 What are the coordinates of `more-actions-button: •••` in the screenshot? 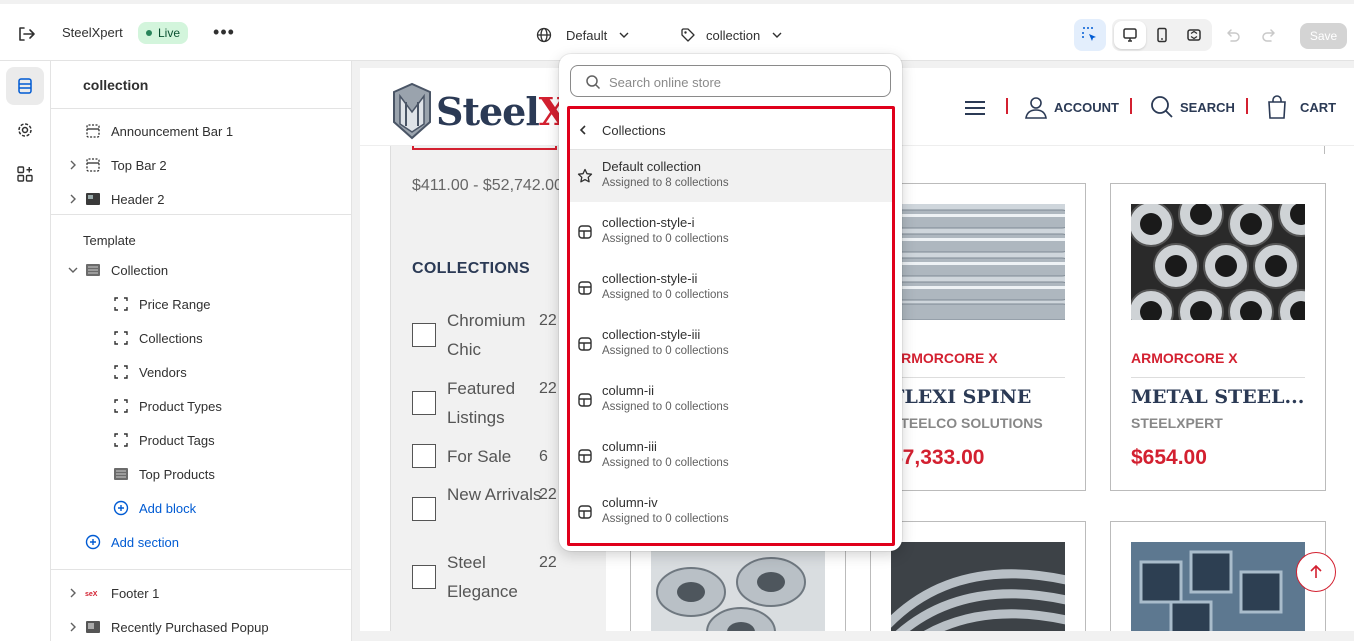 It's located at (224, 34).